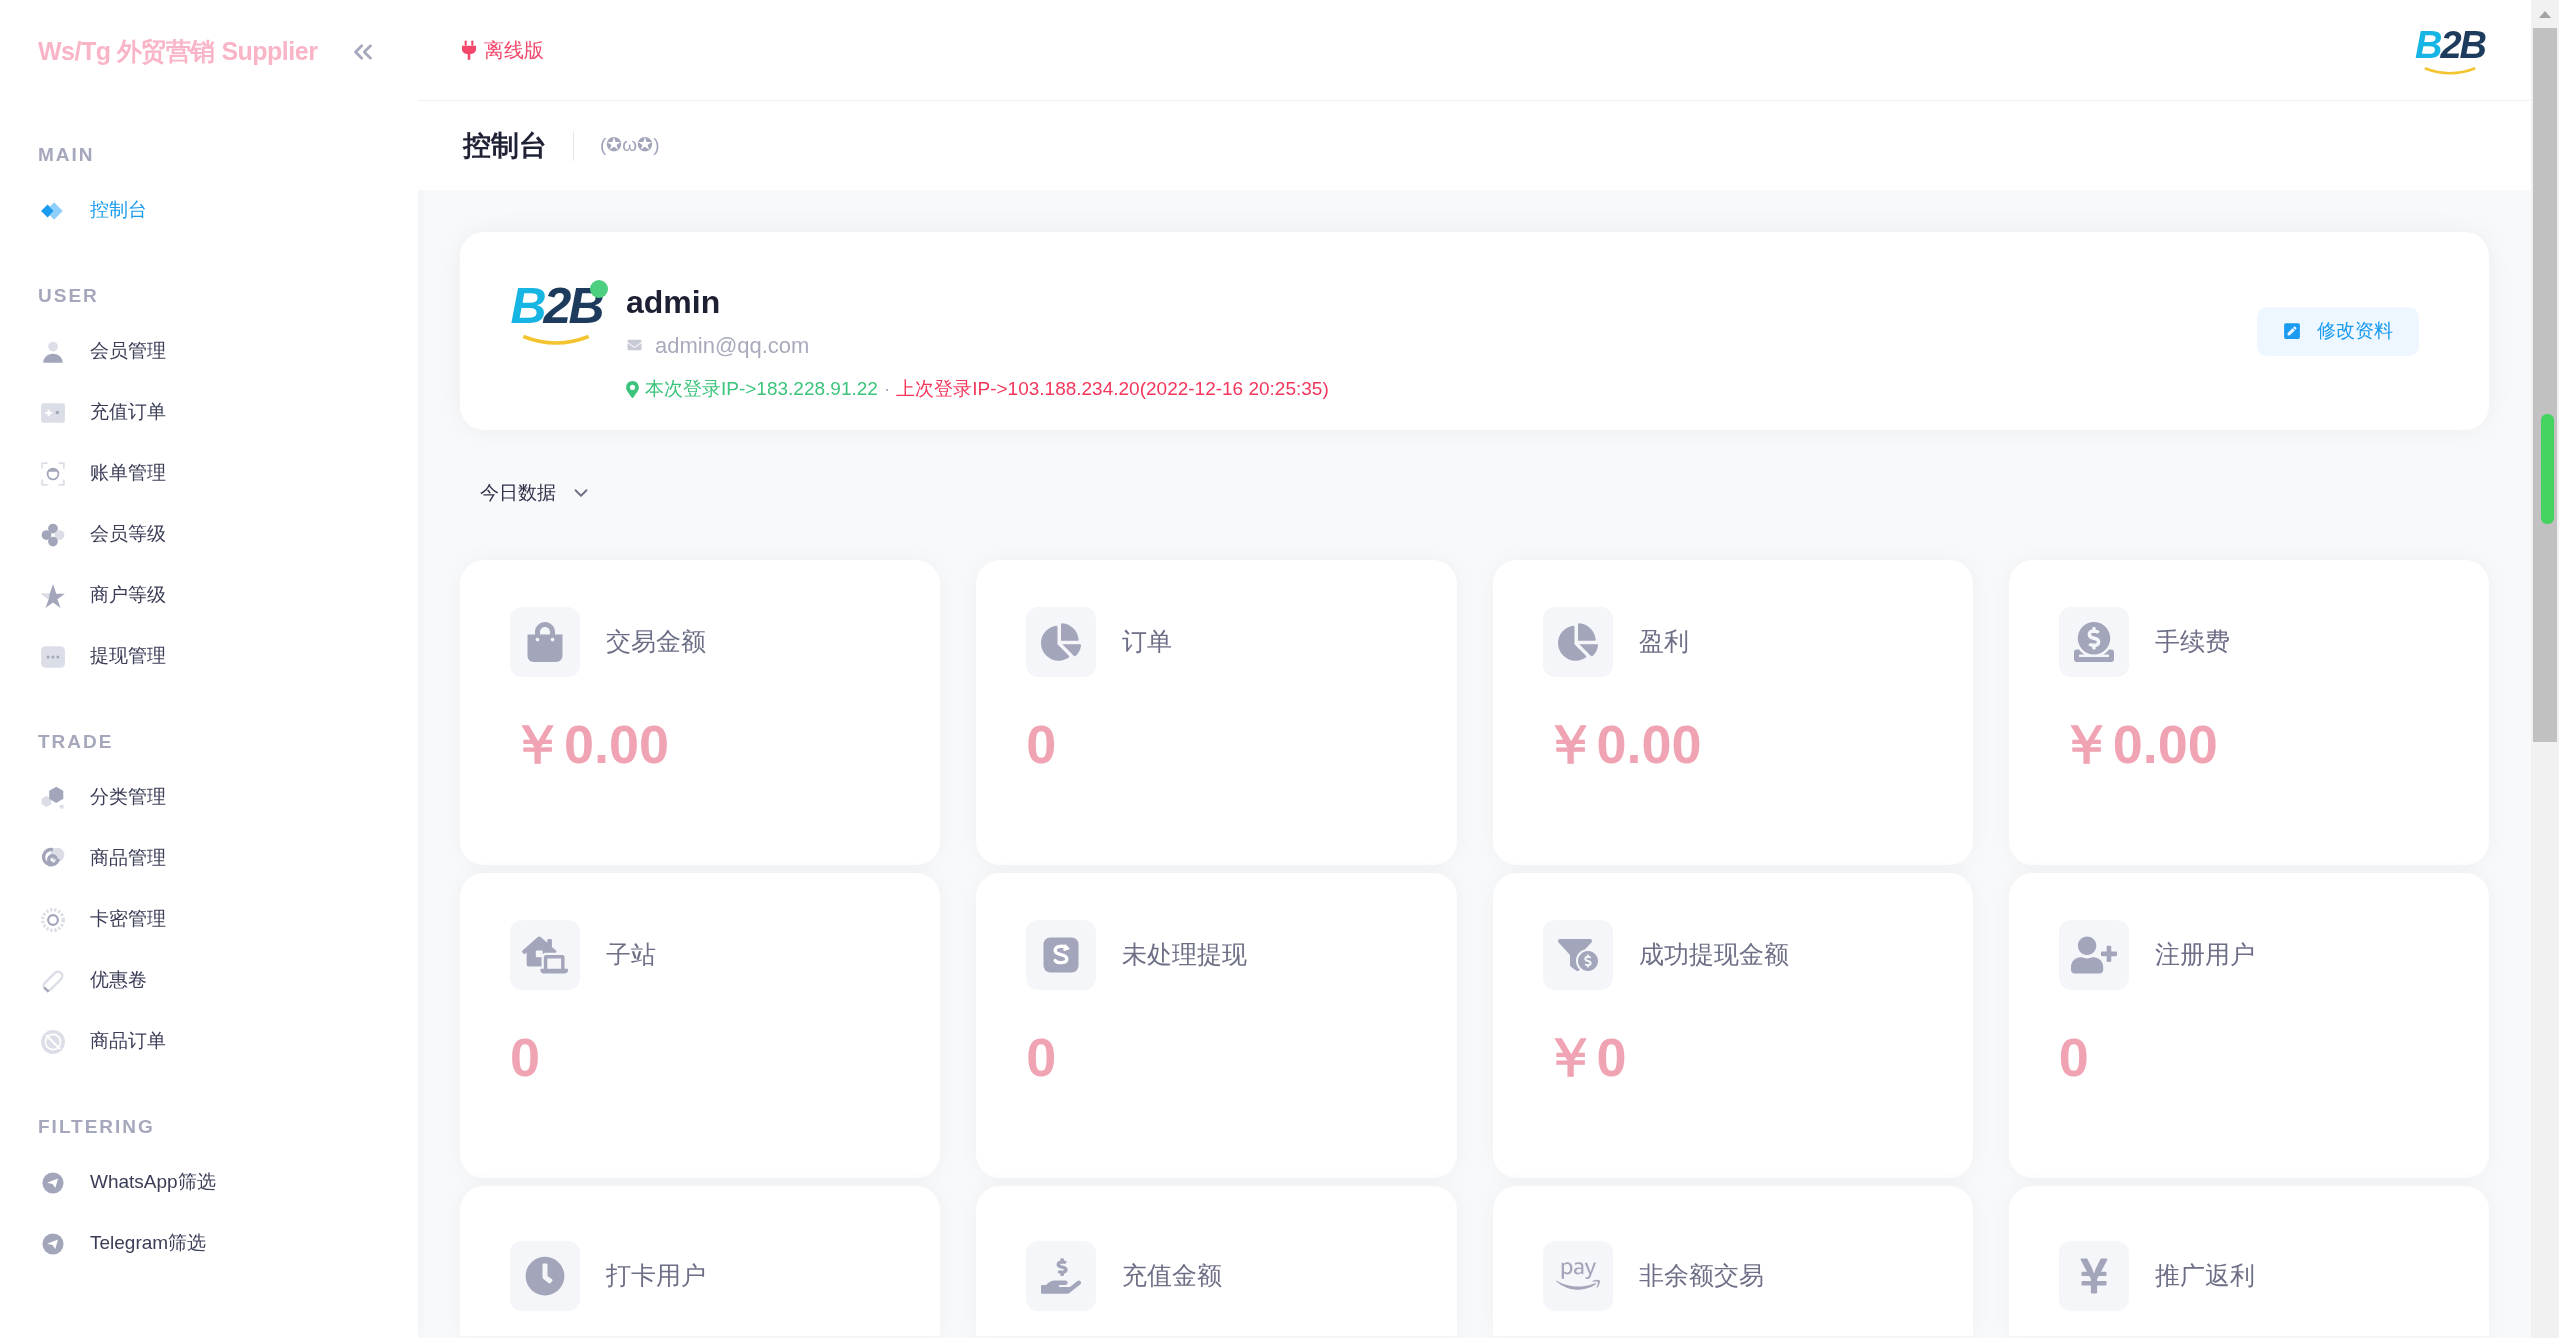  Describe the element at coordinates (208, 473) in the screenshot. I see `sidebar-item: 账单管理` at that location.